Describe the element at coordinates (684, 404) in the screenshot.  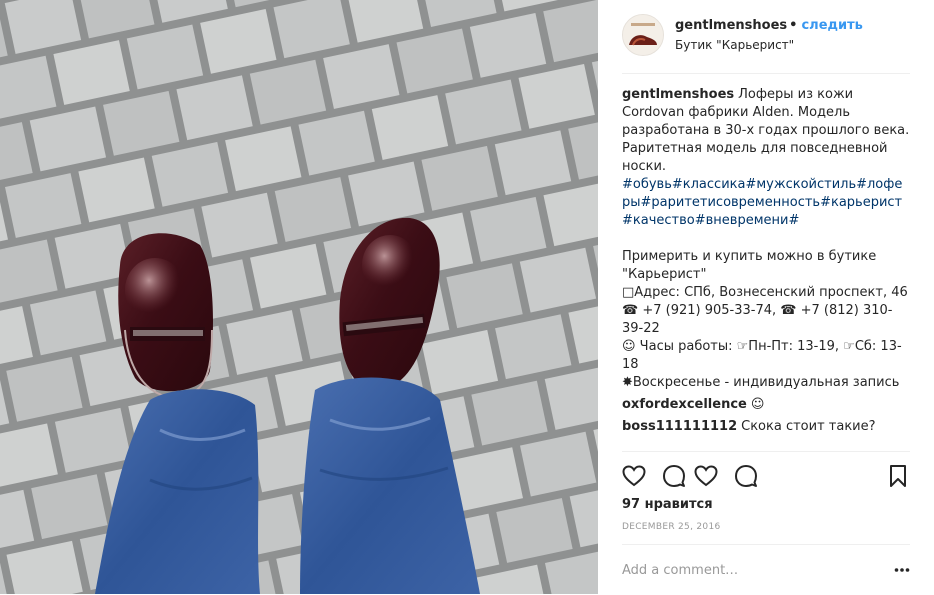
I see `comment-username: oxfordexcellence` at that location.